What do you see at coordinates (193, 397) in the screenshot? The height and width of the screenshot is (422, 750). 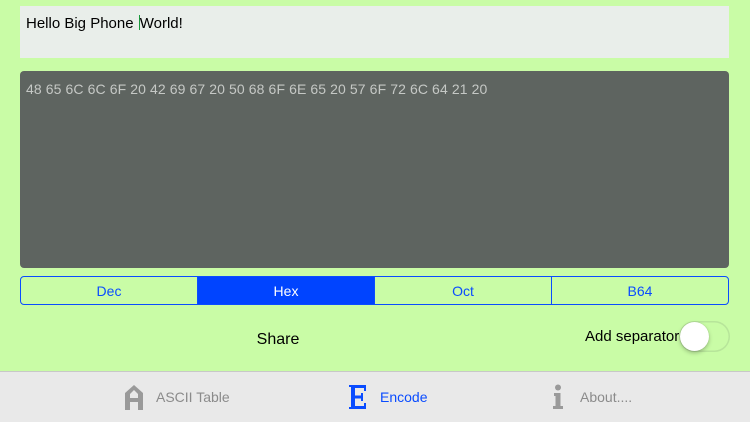 I see `tab-ascii-table-label: ASCII Table` at bounding box center [193, 397].